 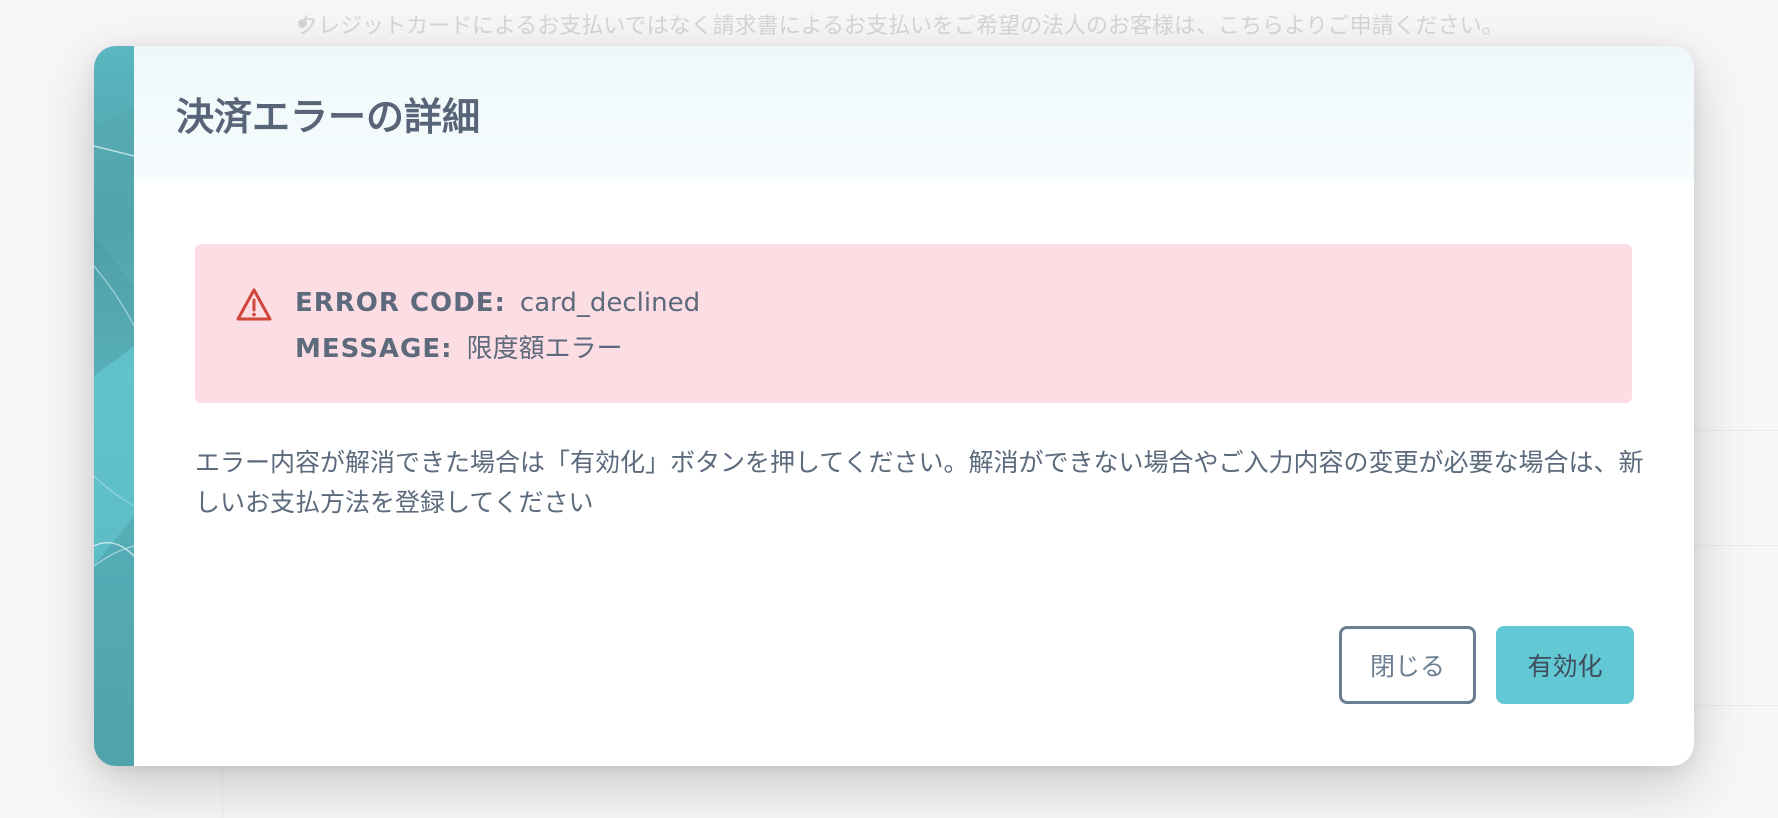 I want to click on warning-triangle-icon, so click(x=254, y=305).